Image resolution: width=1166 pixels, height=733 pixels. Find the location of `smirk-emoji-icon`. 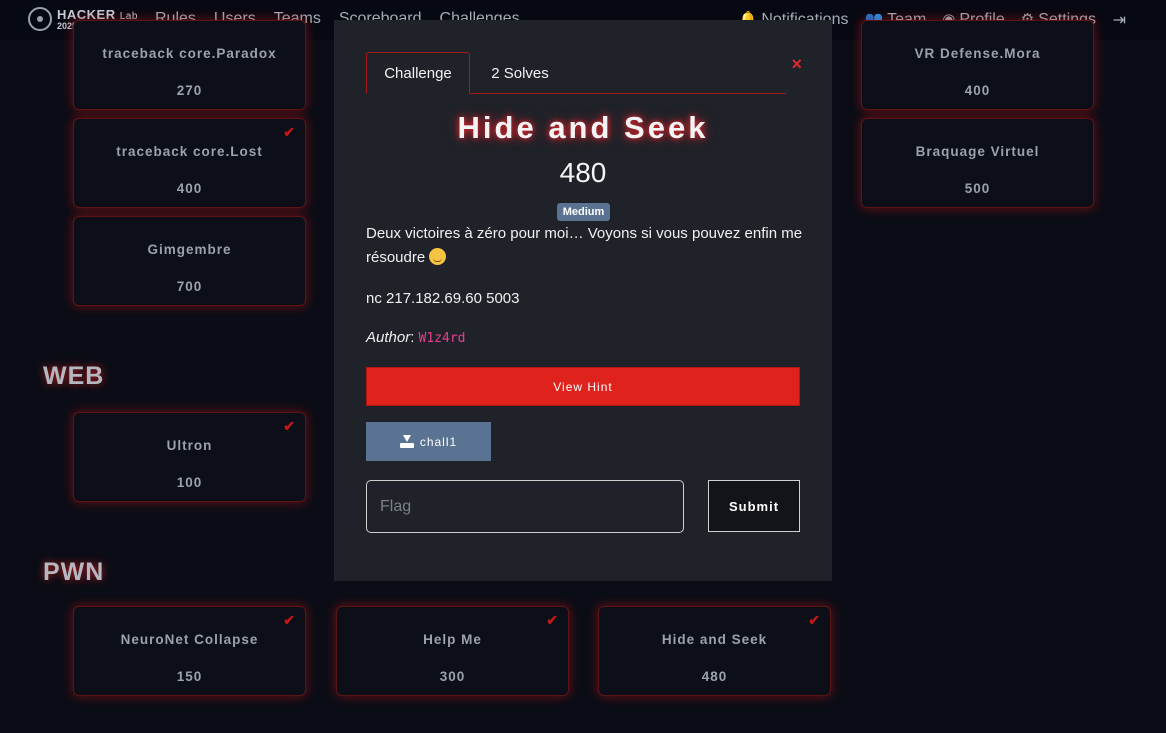

smirk-emoji-icon is located at coordinates (438, 256).